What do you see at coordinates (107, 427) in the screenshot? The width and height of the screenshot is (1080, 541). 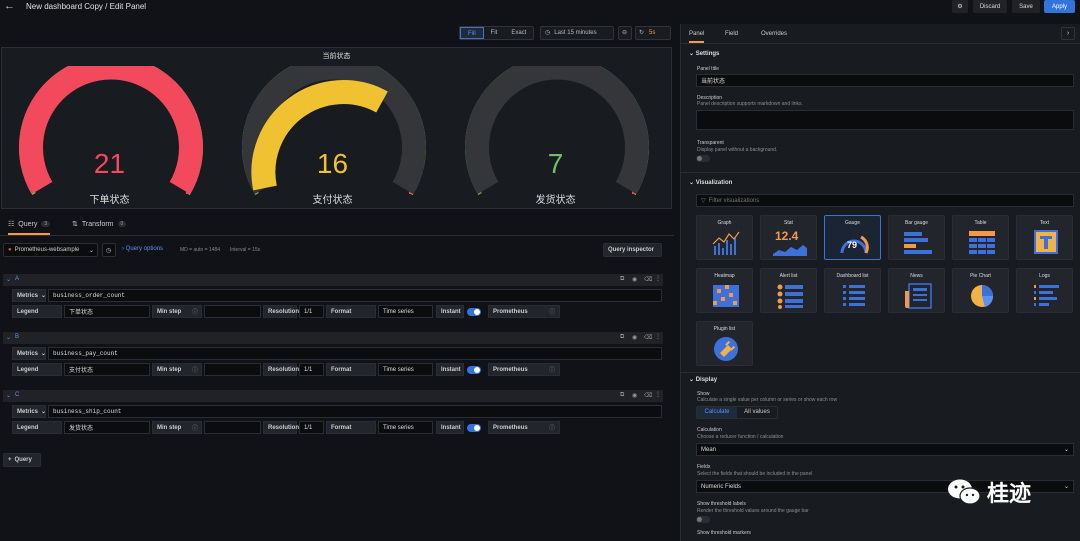 I see `legend-input: 发货状态` at bounding box center [107, 427].